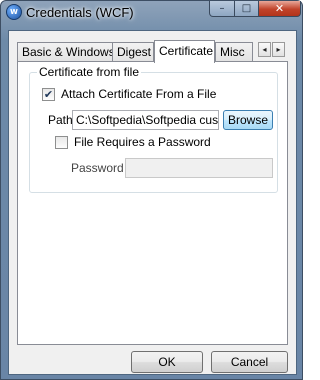 The width and height of the screenshot is (320, 380). What do you see at coordinates (249, 362) in the screenshot?
I see `cancel-button: Cancel` at bounding box center [249, 362].